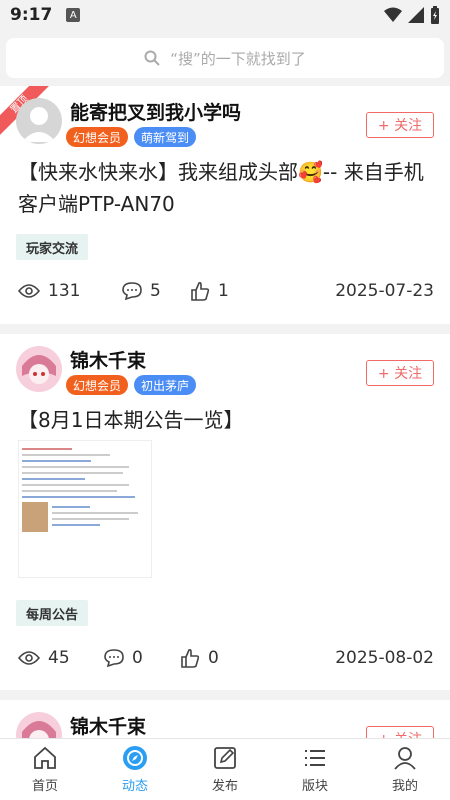 This screenshot has height=800, width=450. Describe the element at coordinates (31, 15) in the screenshot. I see `status-time: 9:17` at that location.